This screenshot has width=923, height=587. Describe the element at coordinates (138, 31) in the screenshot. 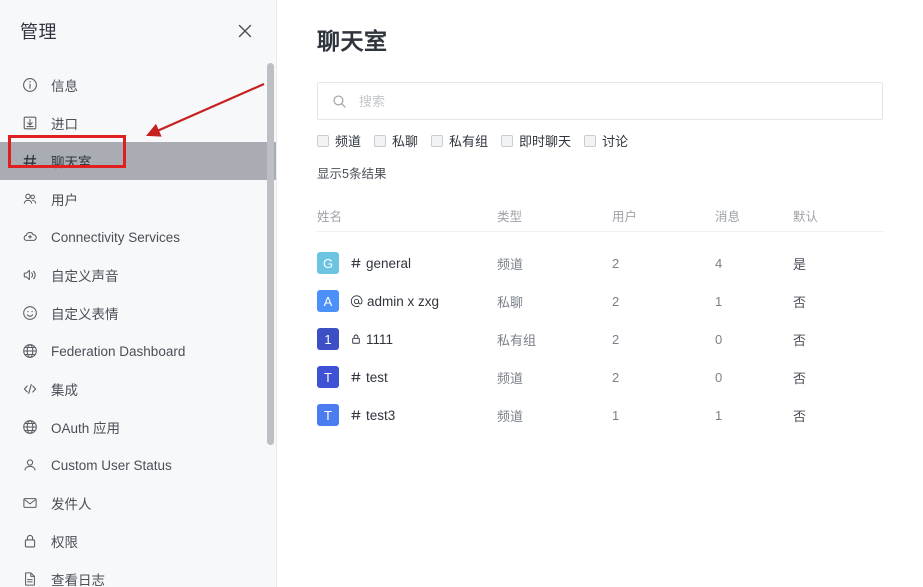

I see `sidebar-header: 管理` at that location.